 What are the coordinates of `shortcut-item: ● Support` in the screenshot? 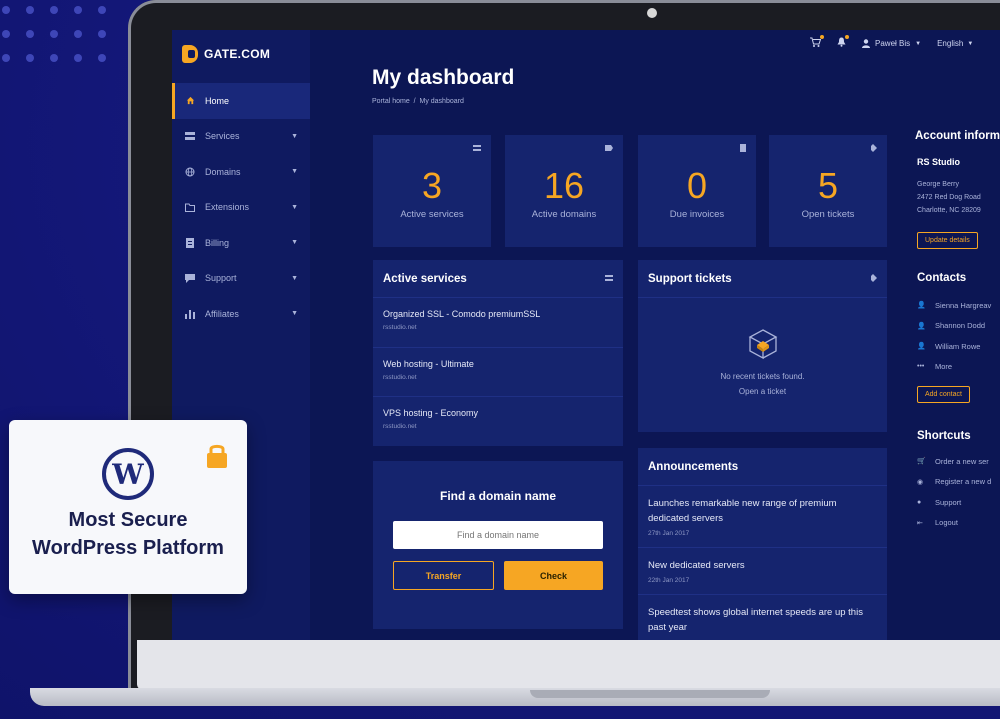 It's located at (954, 502).